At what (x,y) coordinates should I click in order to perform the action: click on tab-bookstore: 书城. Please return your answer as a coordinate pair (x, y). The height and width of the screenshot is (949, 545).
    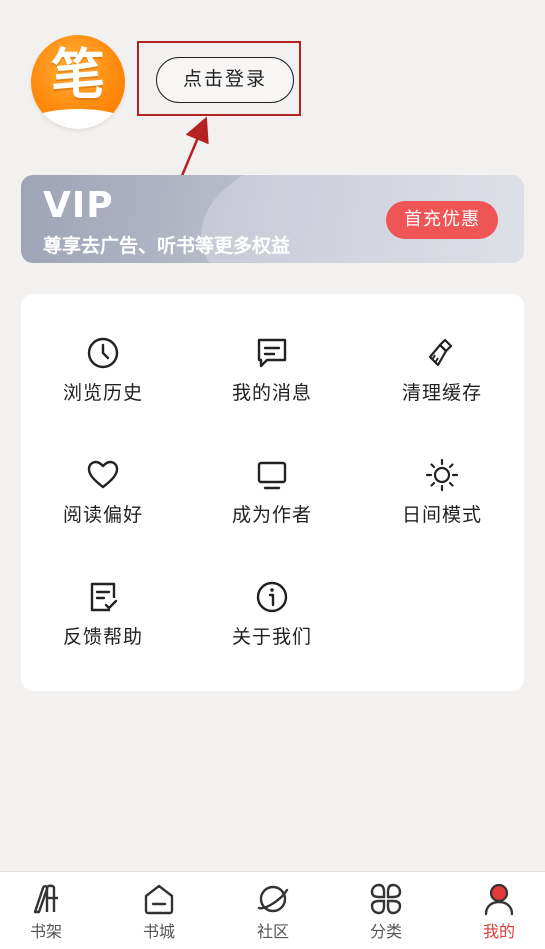
    Looking at the image, I should click on (159, 910).